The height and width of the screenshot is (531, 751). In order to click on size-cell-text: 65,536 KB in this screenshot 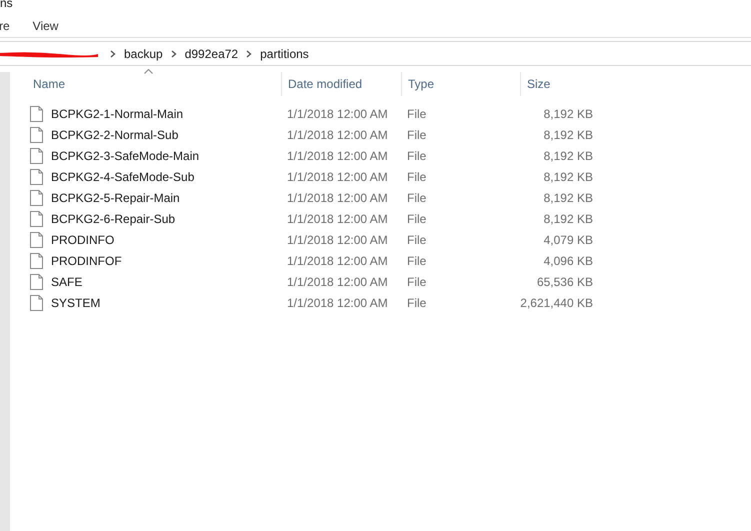, I will do `click(564, 282)`.